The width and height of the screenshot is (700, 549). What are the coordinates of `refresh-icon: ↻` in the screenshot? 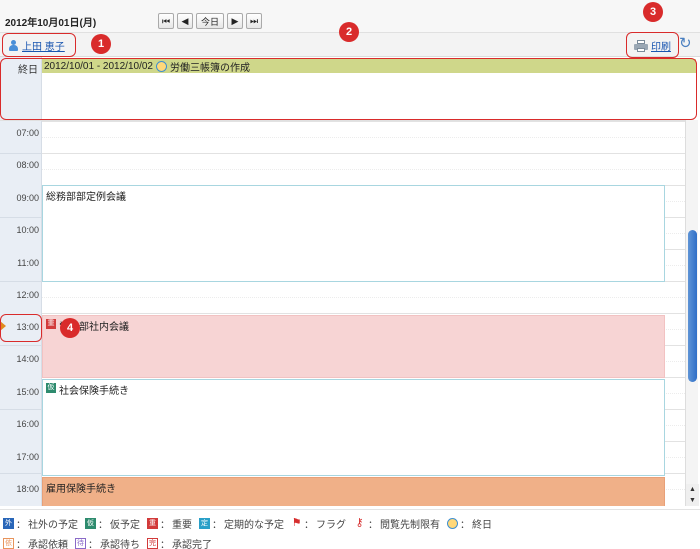 It's located at (685, 44).